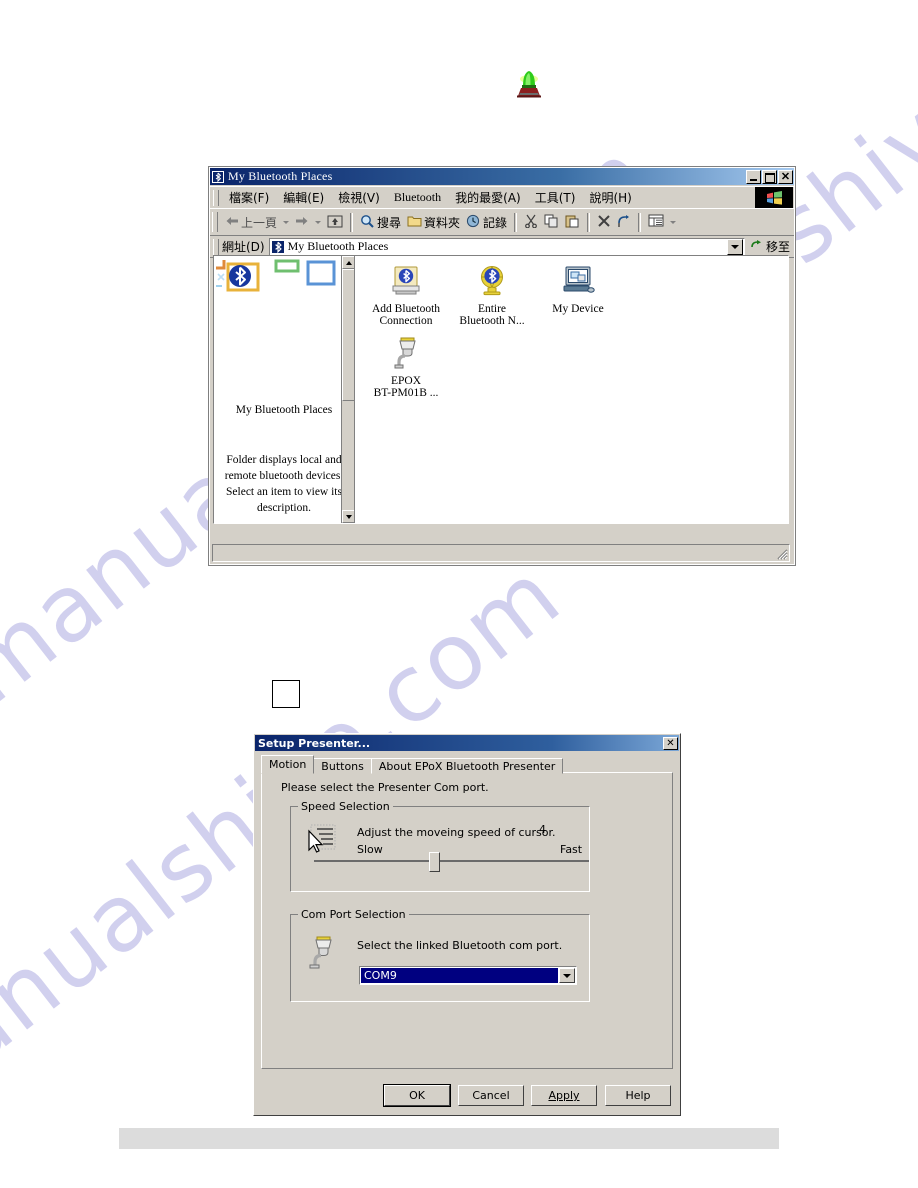 This screenshot has width=918, height=1188. I want to click on close-button: ✕, so click(785, 176).